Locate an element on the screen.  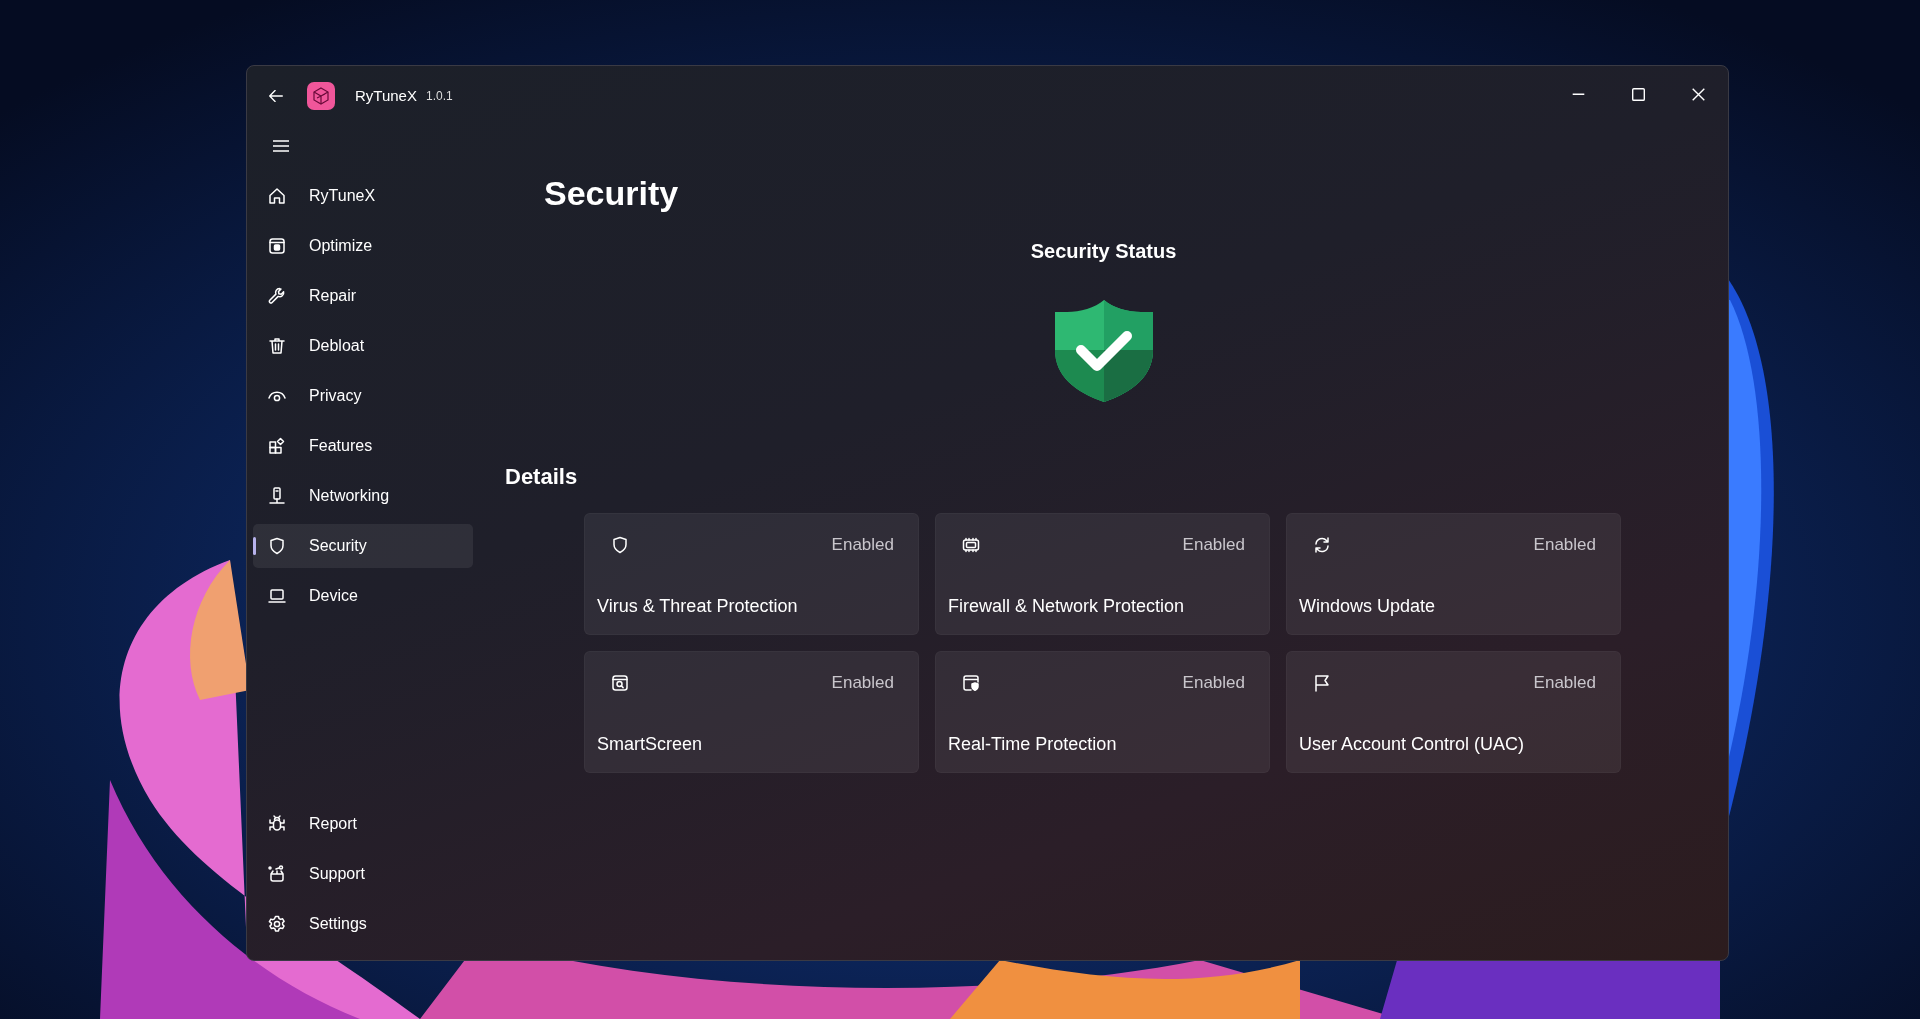
section-heading: Security Status is located at coordinates (1103, 251).